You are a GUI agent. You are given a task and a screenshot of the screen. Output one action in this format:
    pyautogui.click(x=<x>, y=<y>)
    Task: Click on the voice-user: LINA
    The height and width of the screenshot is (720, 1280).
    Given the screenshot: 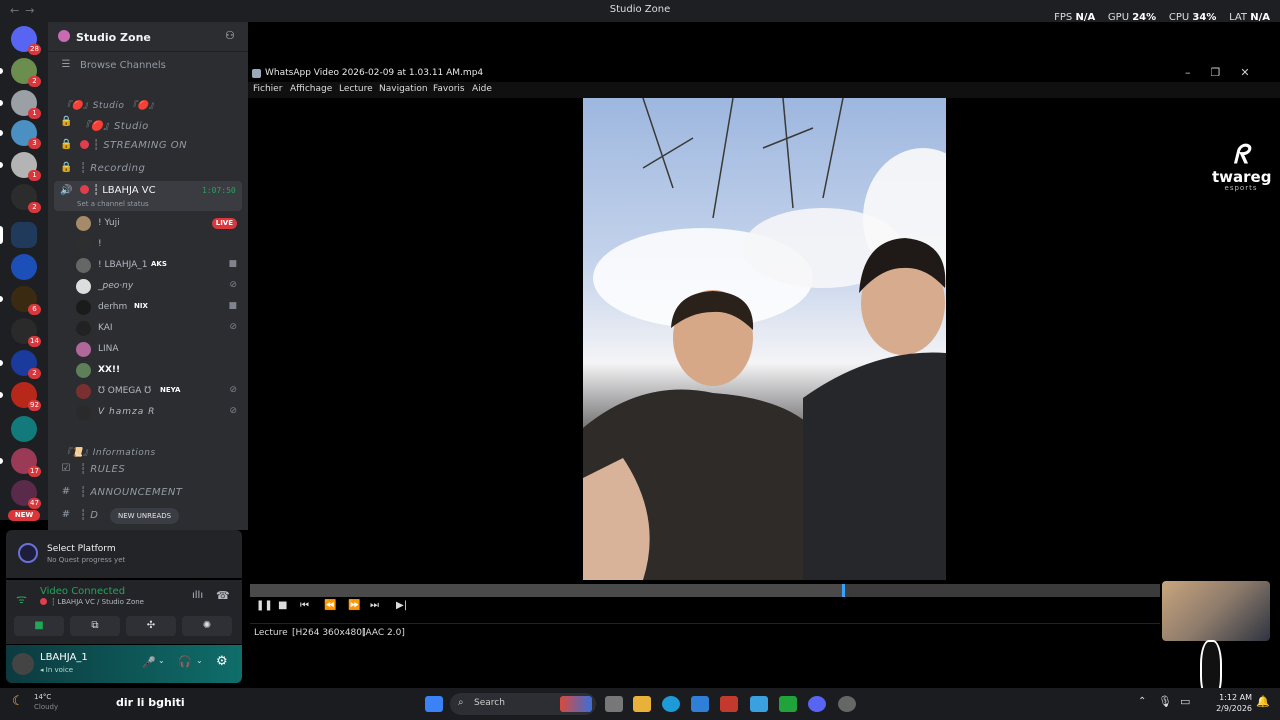 What is the action you would take?
    pyautogui.click(x=158, y=350)
    